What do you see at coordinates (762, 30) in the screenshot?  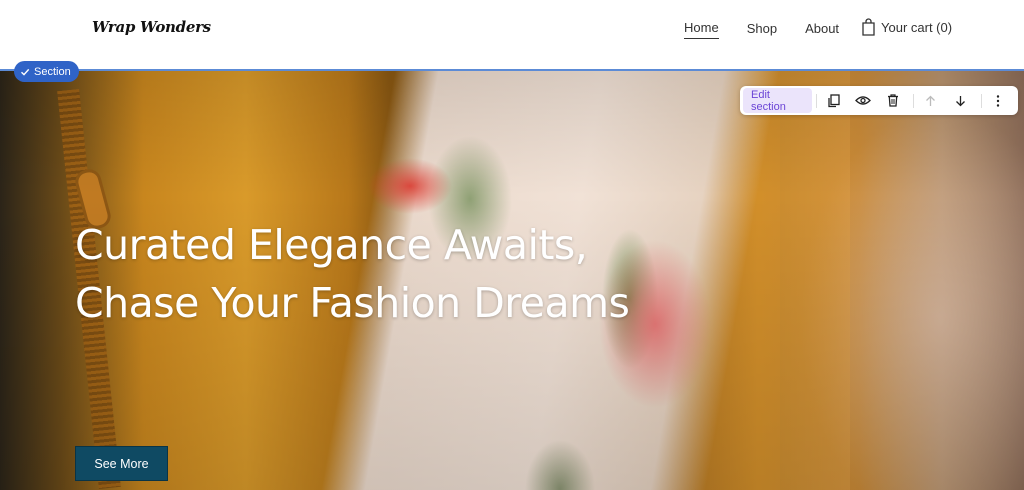 I see `nav-shop: Shop` at bounding box center [762, 30].